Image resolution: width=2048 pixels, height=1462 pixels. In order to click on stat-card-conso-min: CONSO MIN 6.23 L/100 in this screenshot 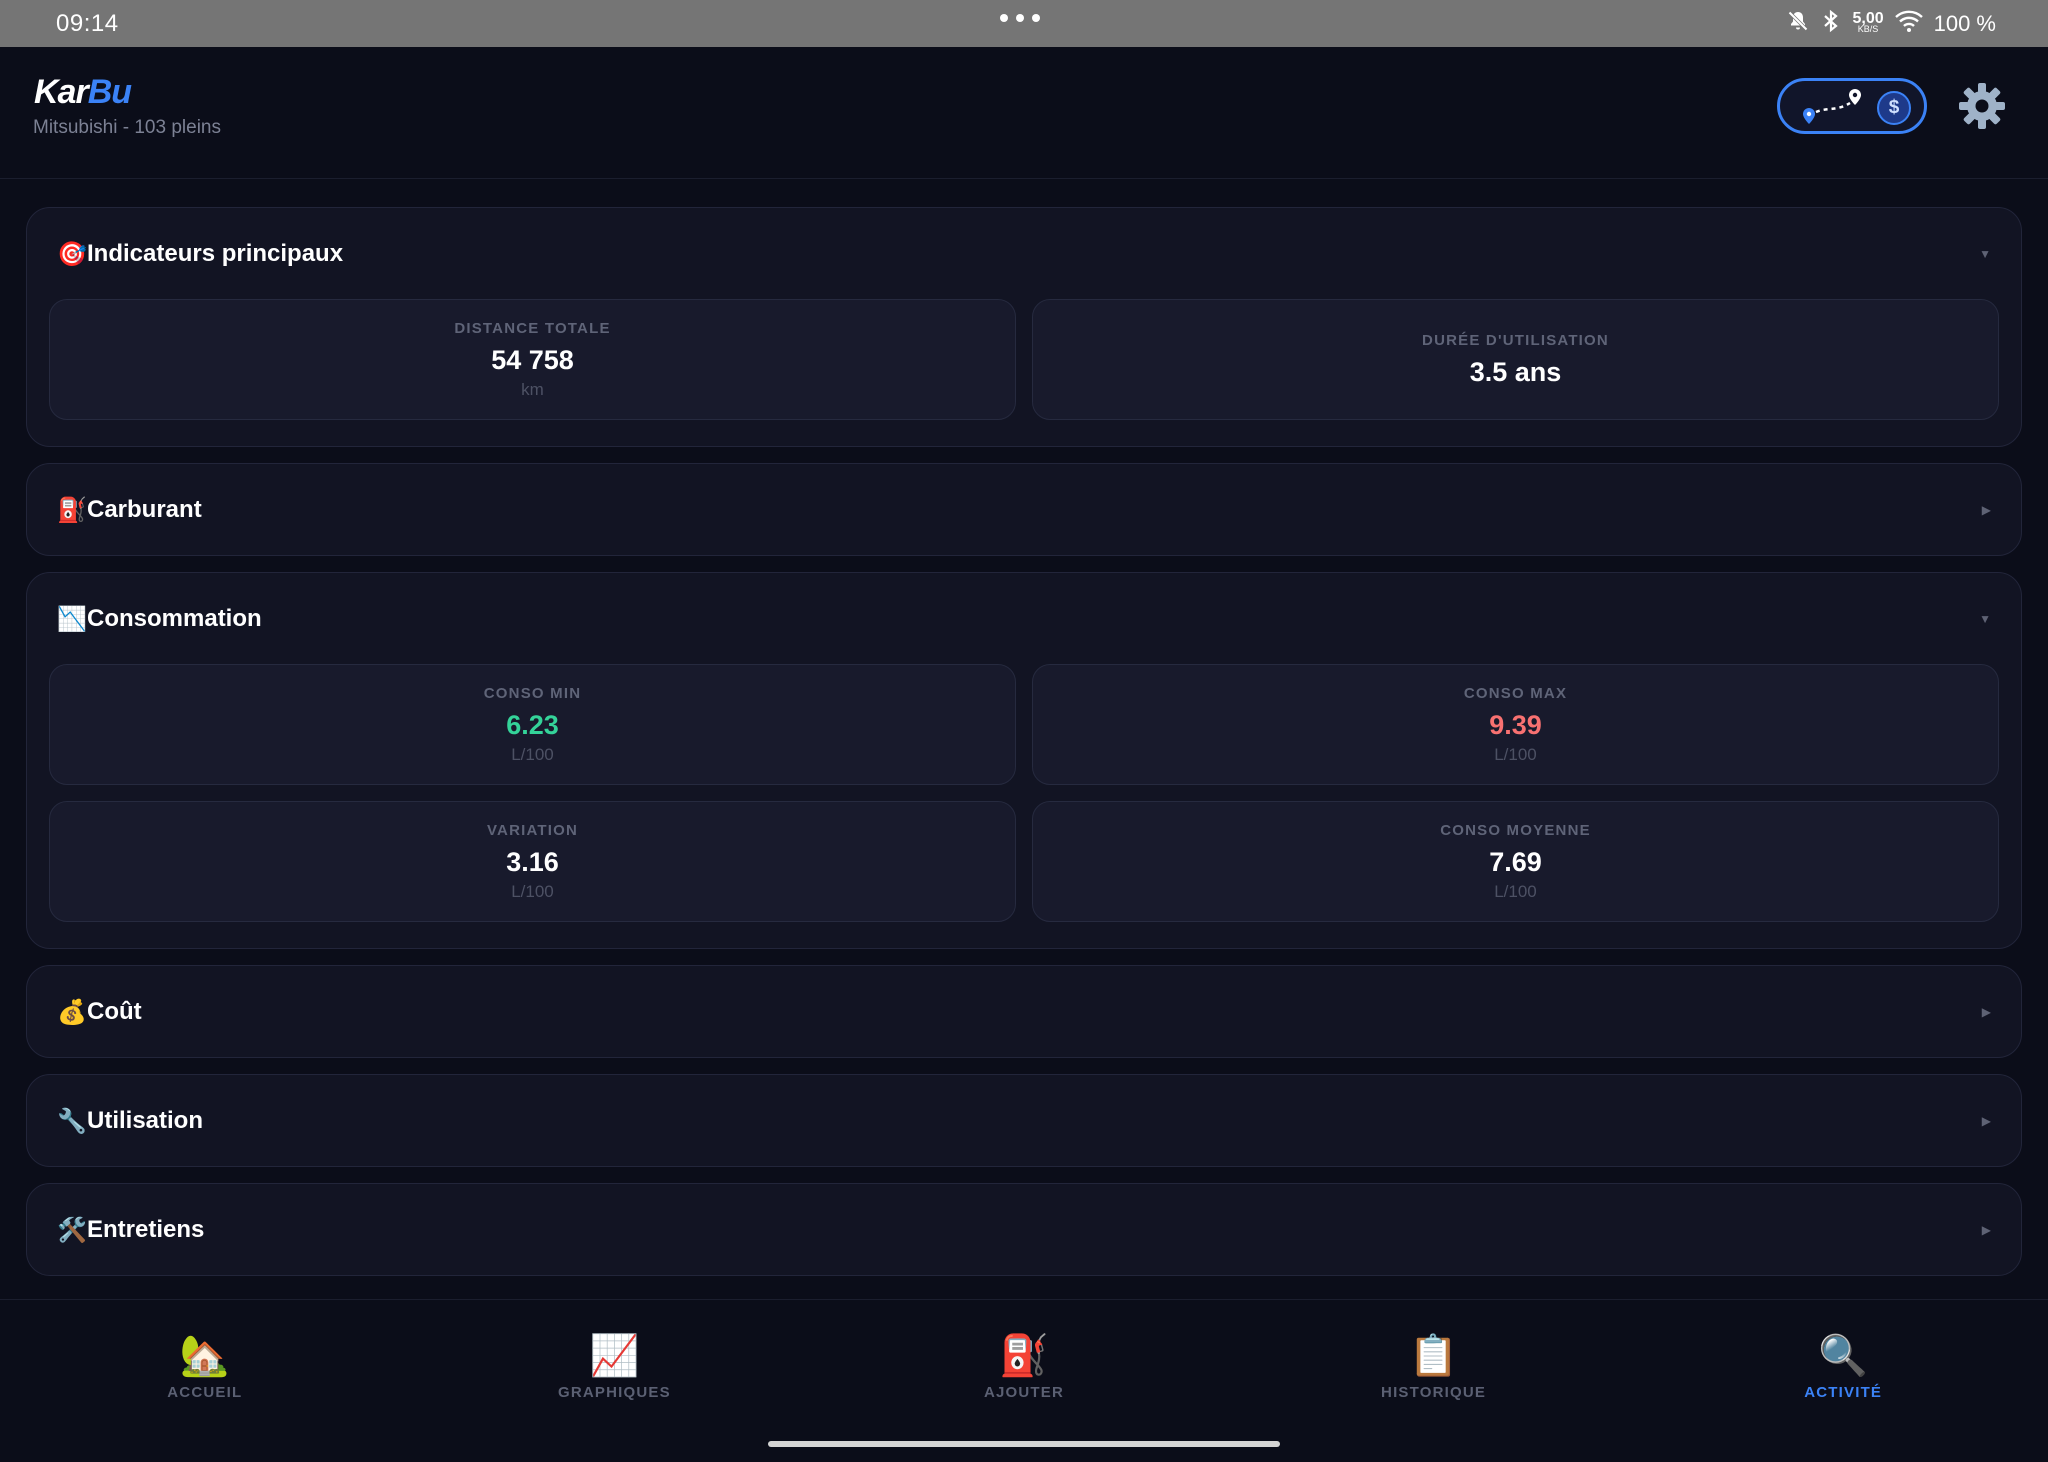, I will do `click(532, 724)`.